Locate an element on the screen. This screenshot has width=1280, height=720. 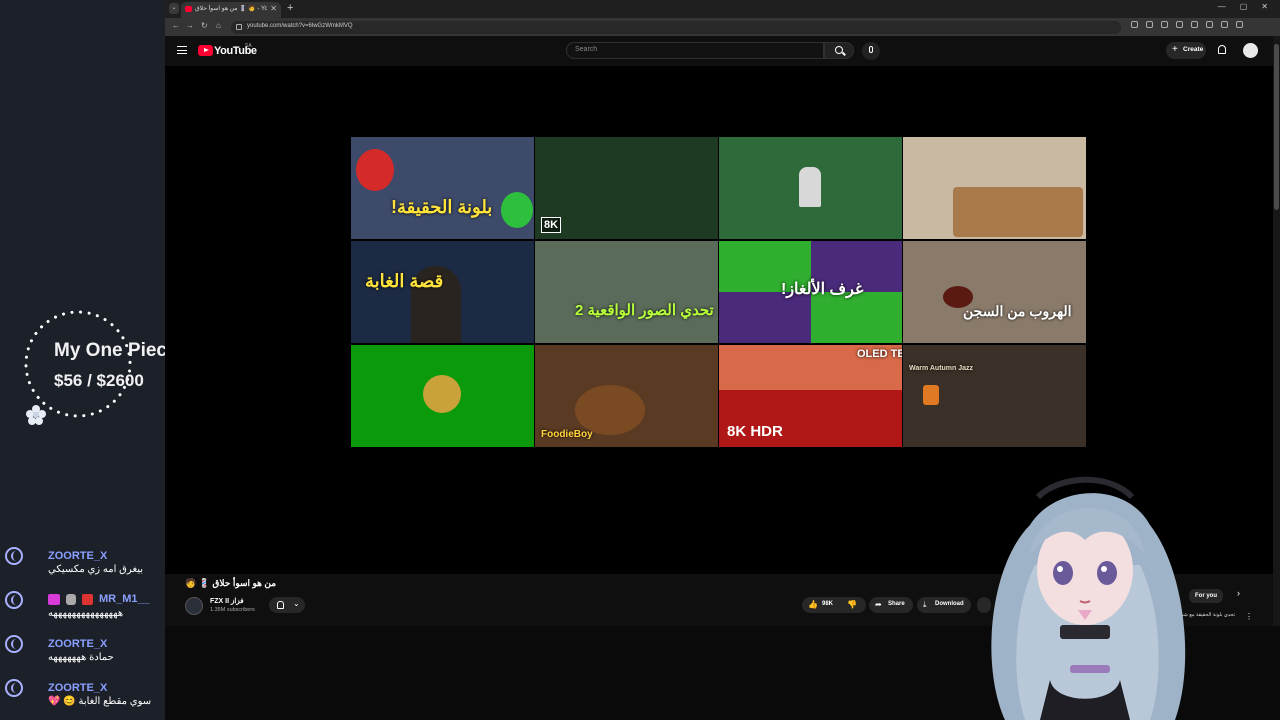
chat-message: ZOORTE_X سوي مقطع الغابة 😊 💖 is located at coordinates (95, 699).